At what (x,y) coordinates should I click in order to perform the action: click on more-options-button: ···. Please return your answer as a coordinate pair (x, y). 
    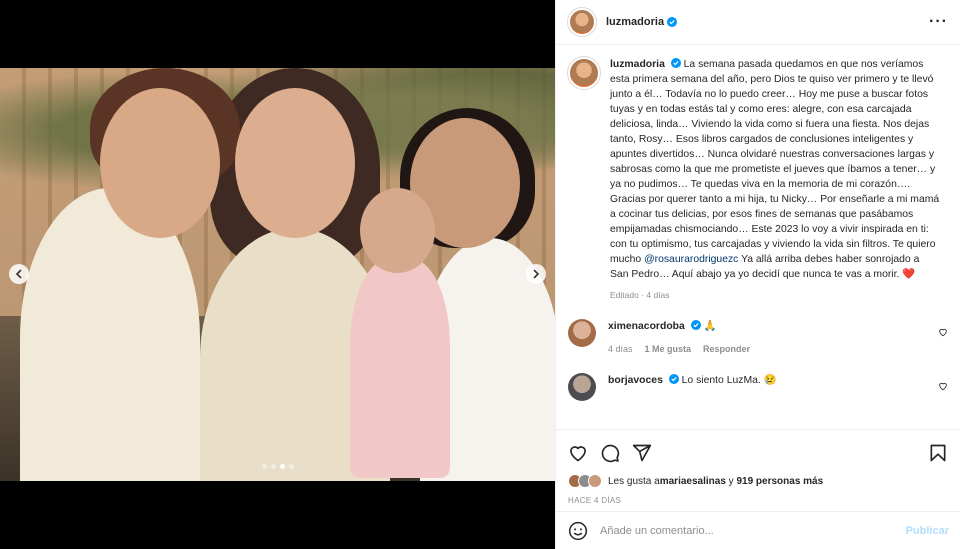
    Looking at the image, I should click on (938, 22).